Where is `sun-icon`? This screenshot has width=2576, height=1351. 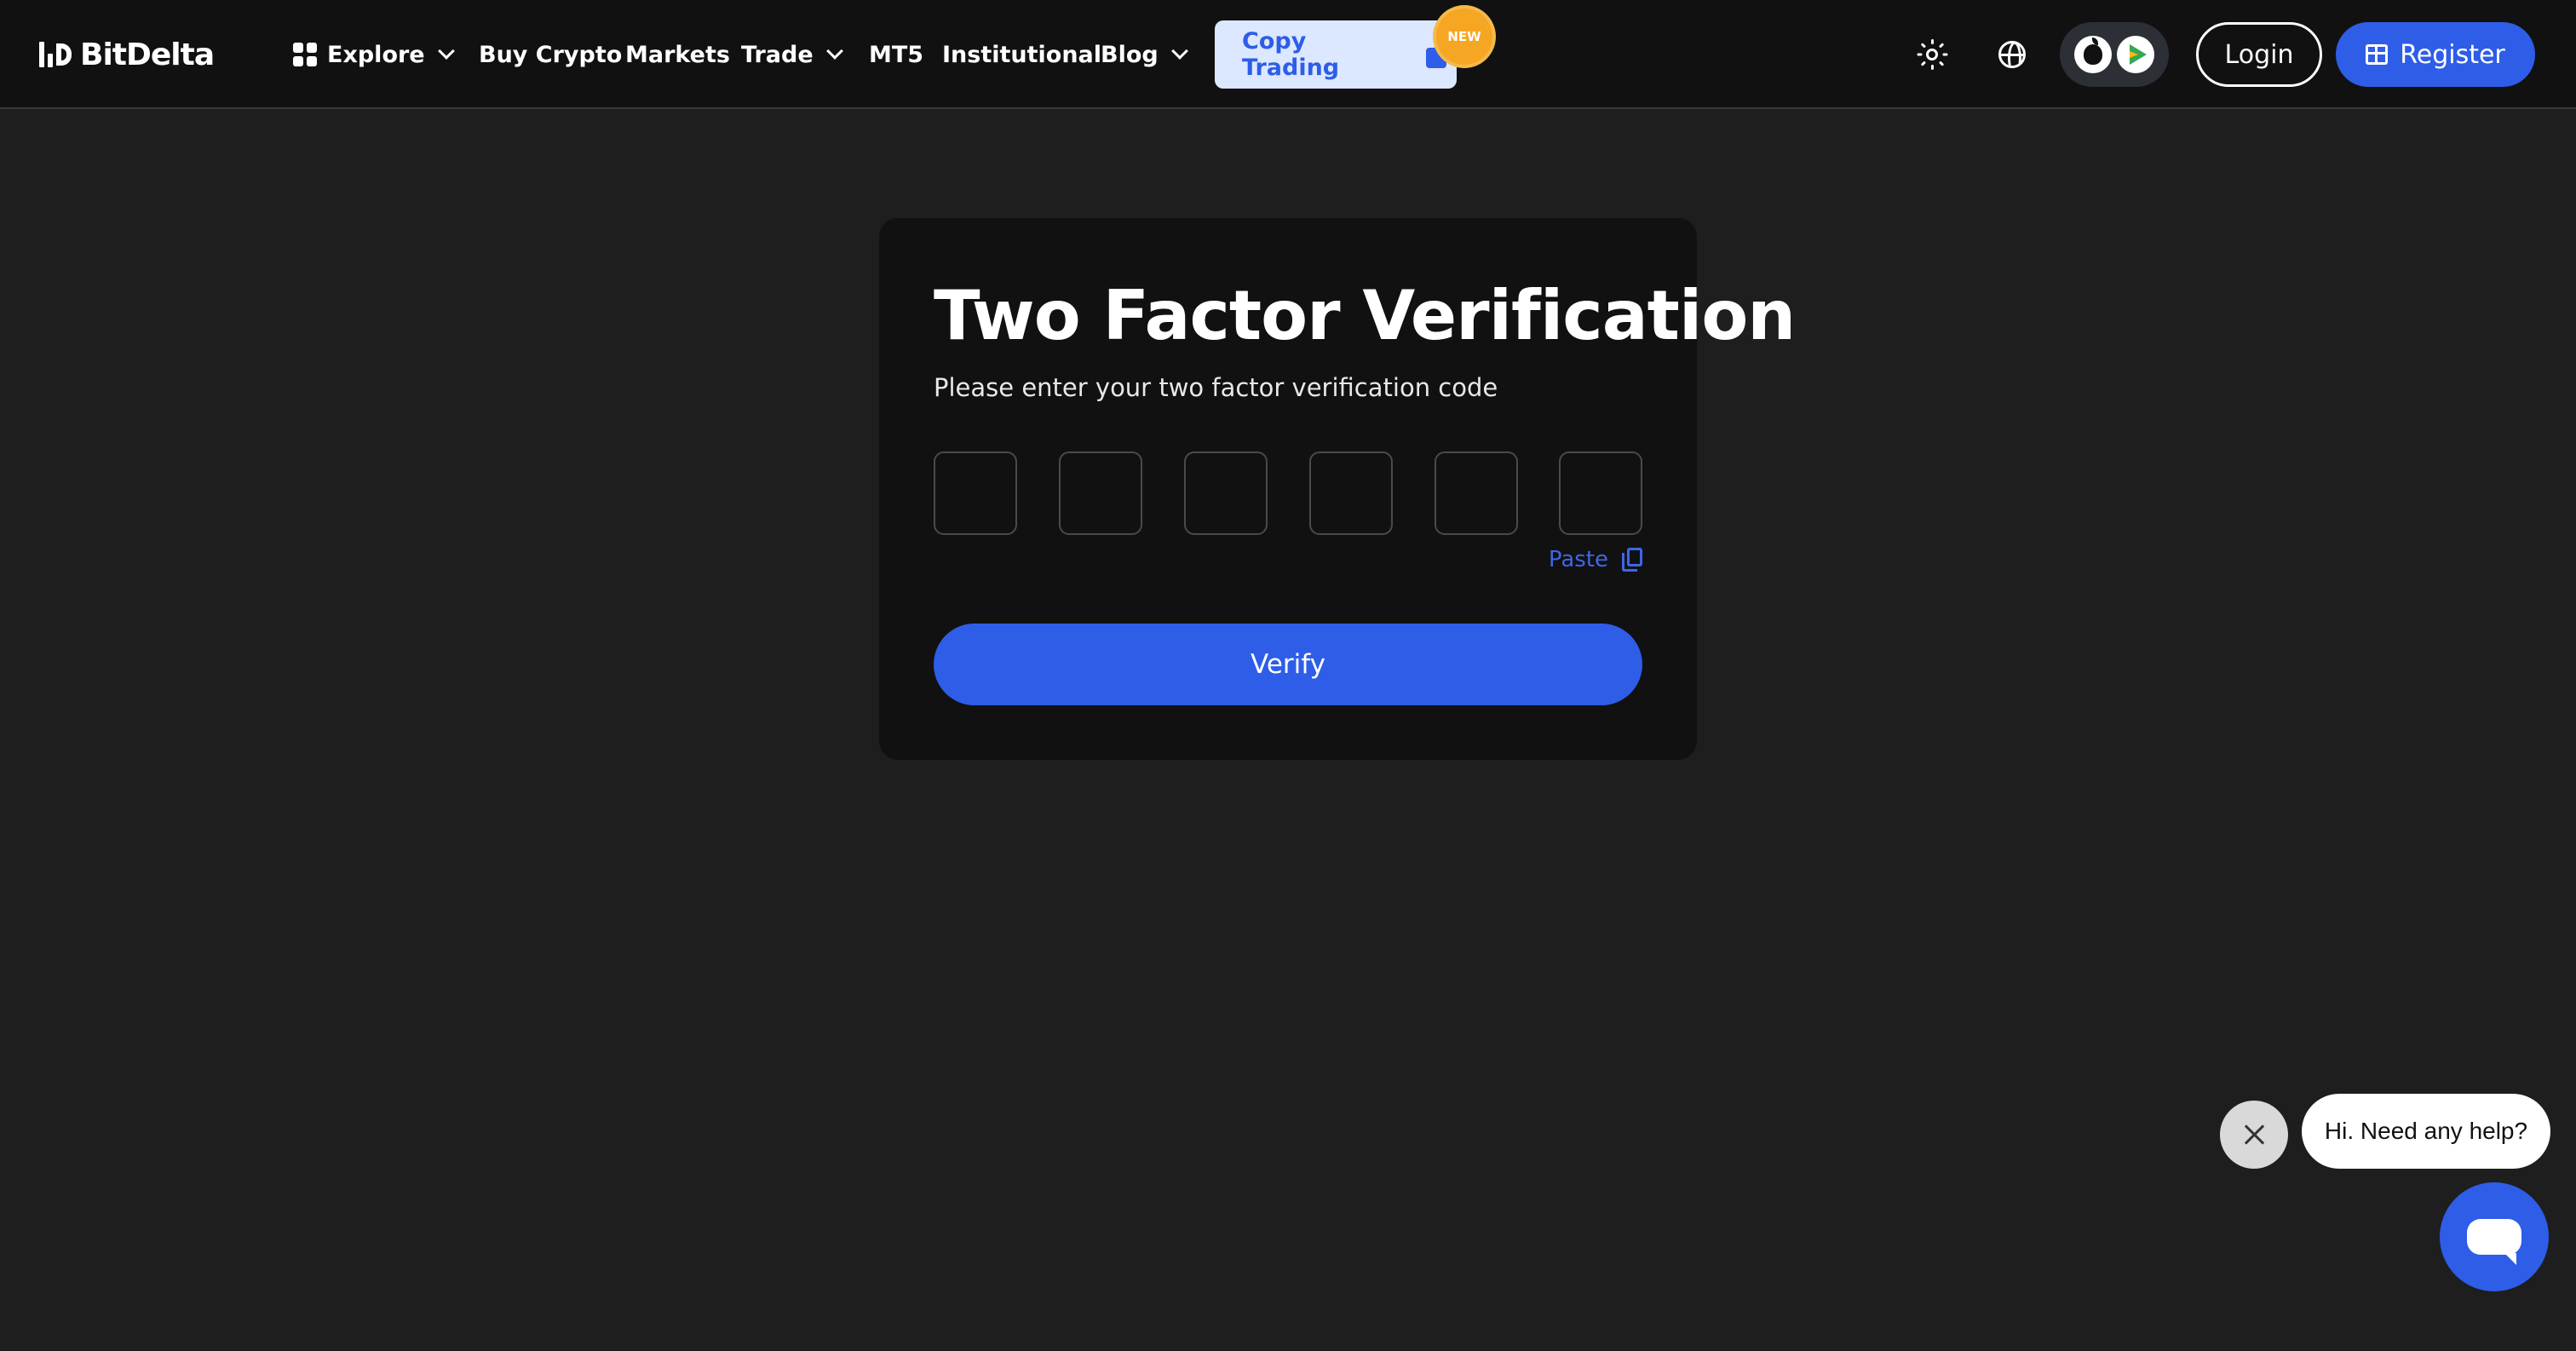 sun-icon is located at coordinates (1932, 55).